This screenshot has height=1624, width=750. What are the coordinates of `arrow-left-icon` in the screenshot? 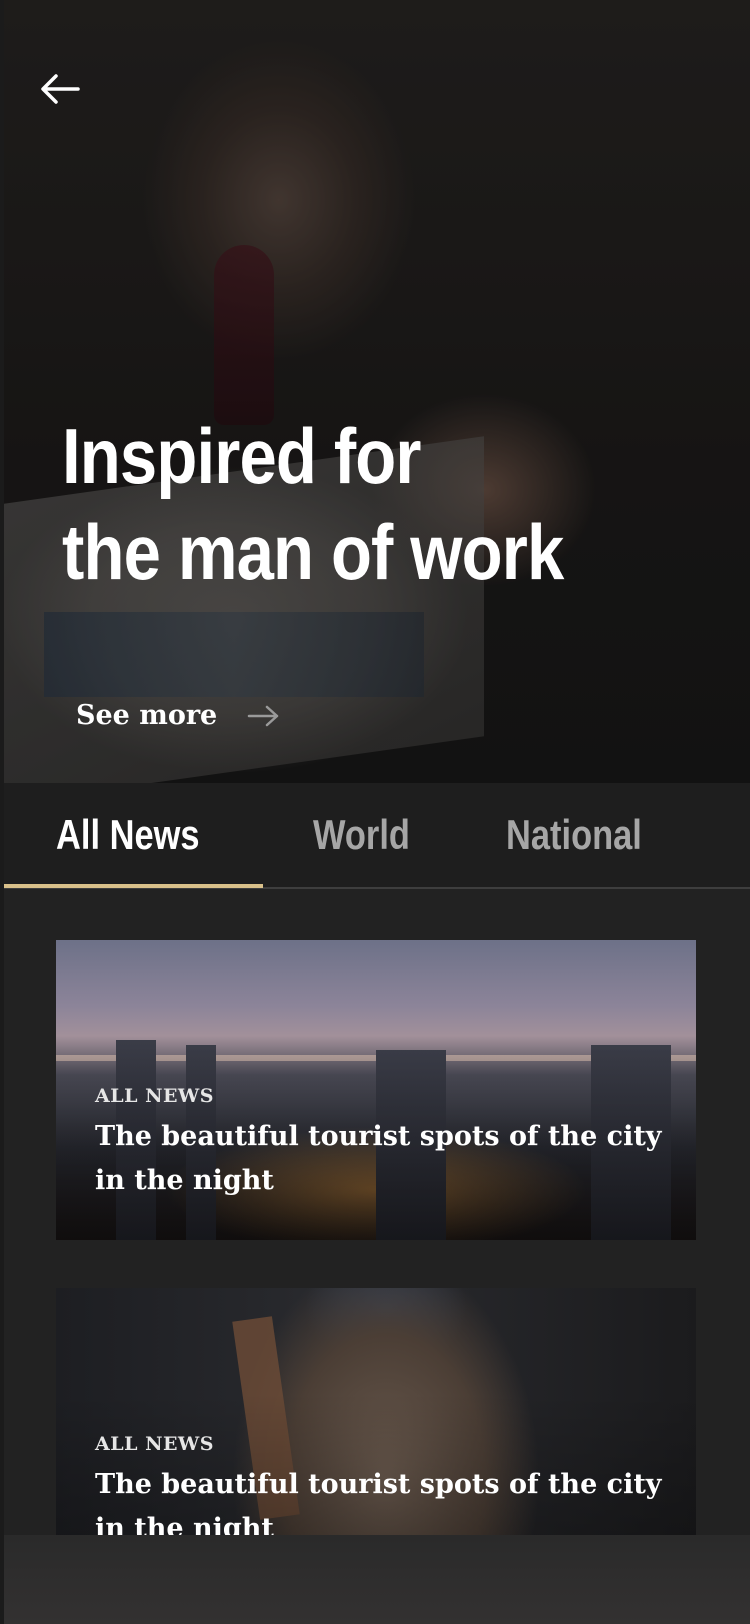 It's located at (60, 89).